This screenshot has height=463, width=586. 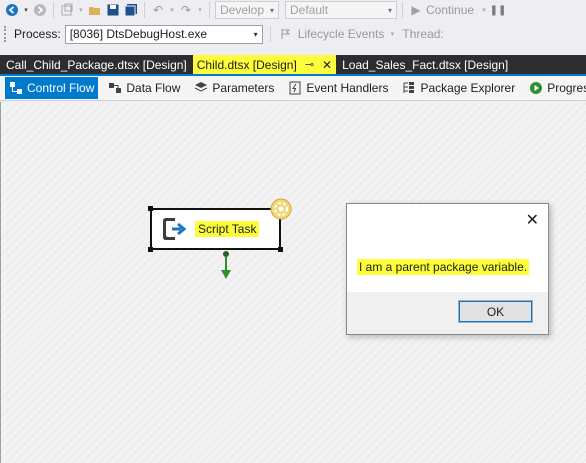 I want to click on process-combo-value: [8036] DtsDebugHost.exe, so click(x=138, y=34).